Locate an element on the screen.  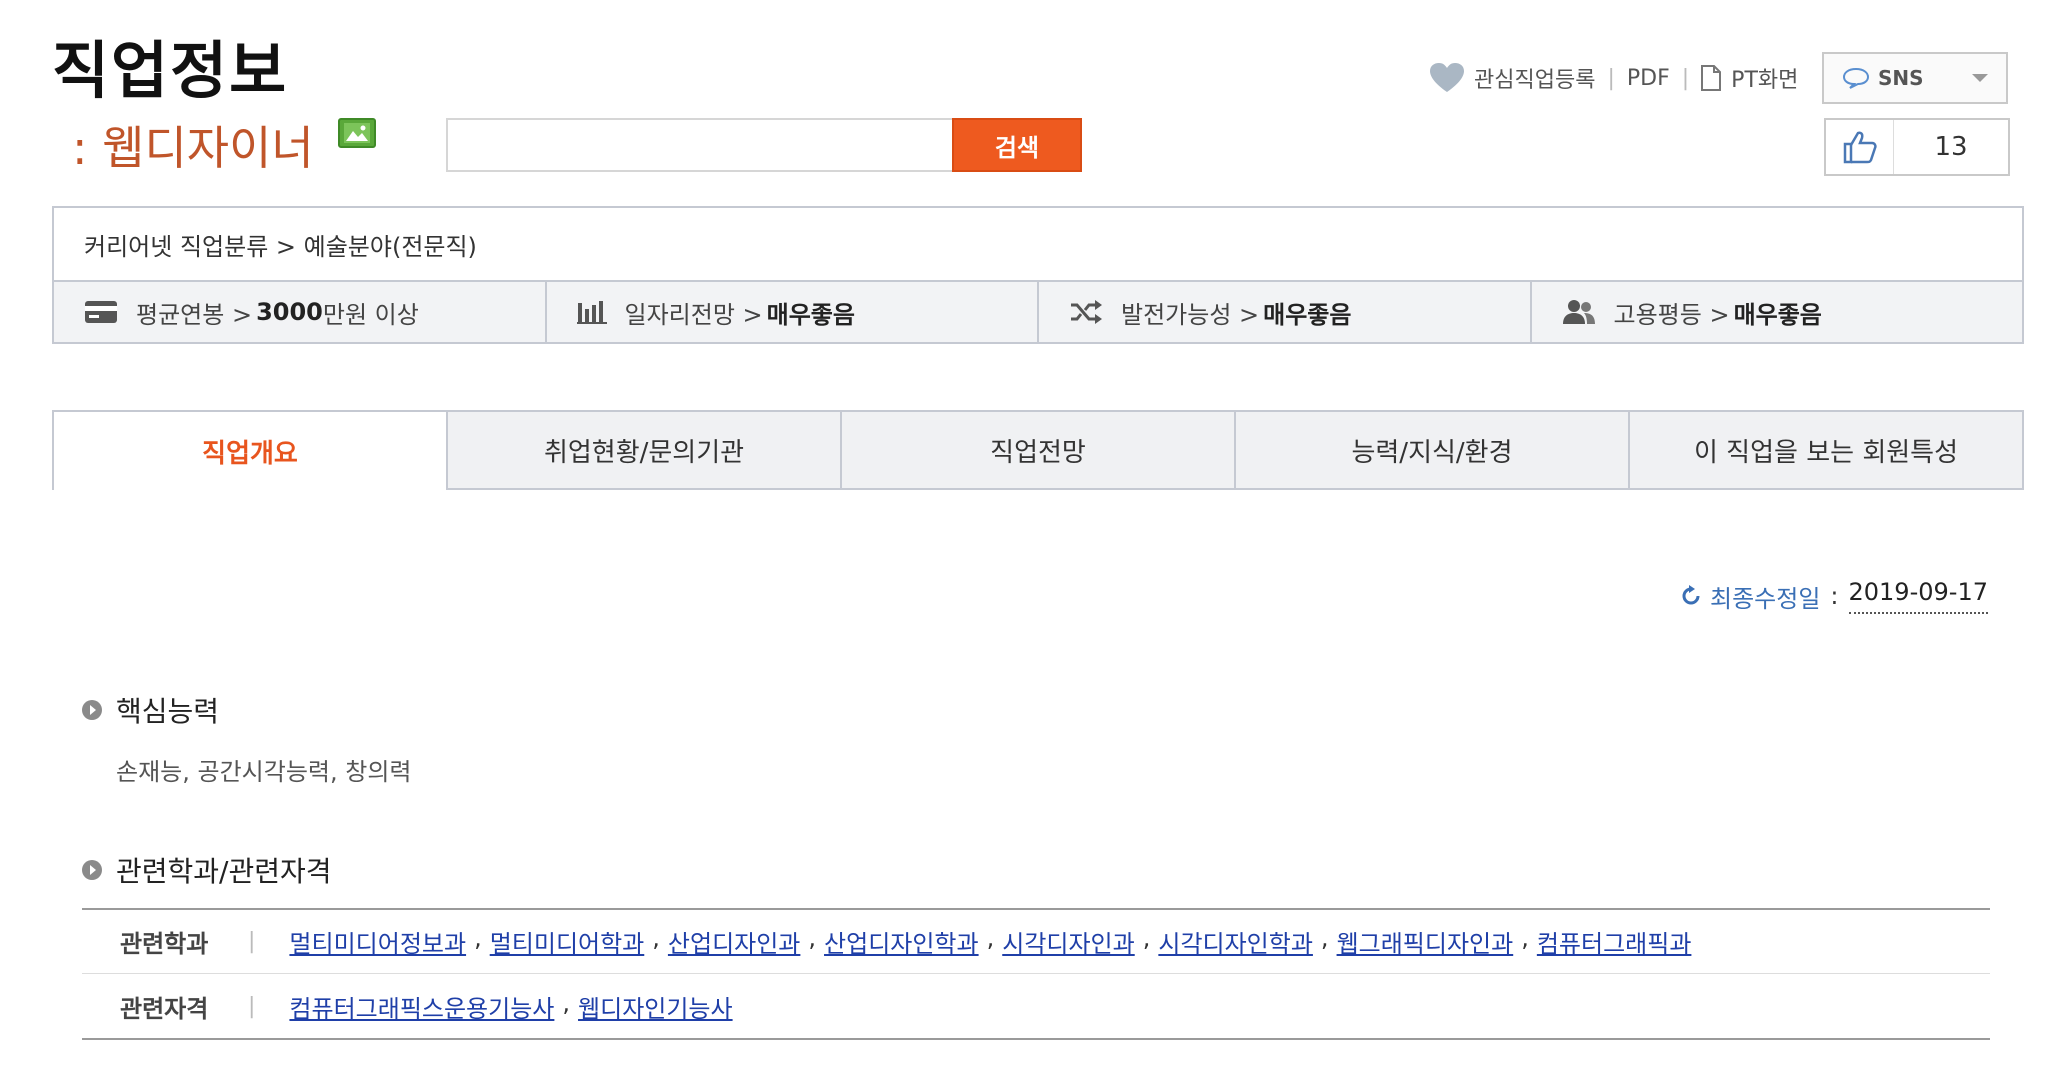
related-title: 관련학과/관련자격 is located at coordinates (207, 870).